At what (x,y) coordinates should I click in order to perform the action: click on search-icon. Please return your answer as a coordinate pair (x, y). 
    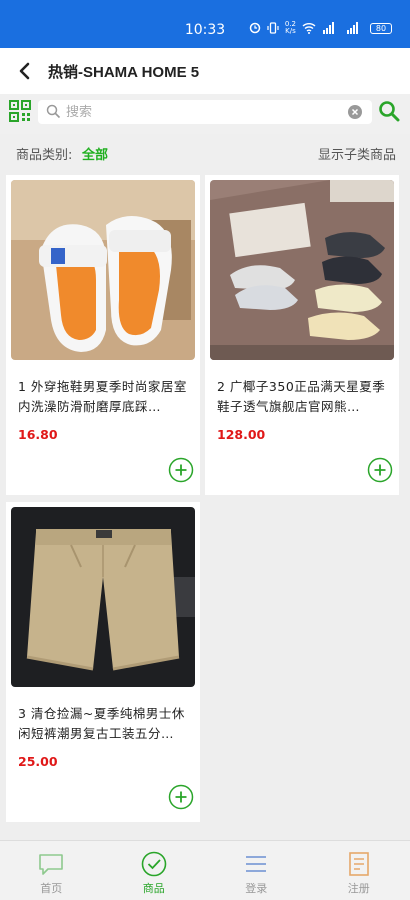
    Looking at the image, I should click on (53, 111).